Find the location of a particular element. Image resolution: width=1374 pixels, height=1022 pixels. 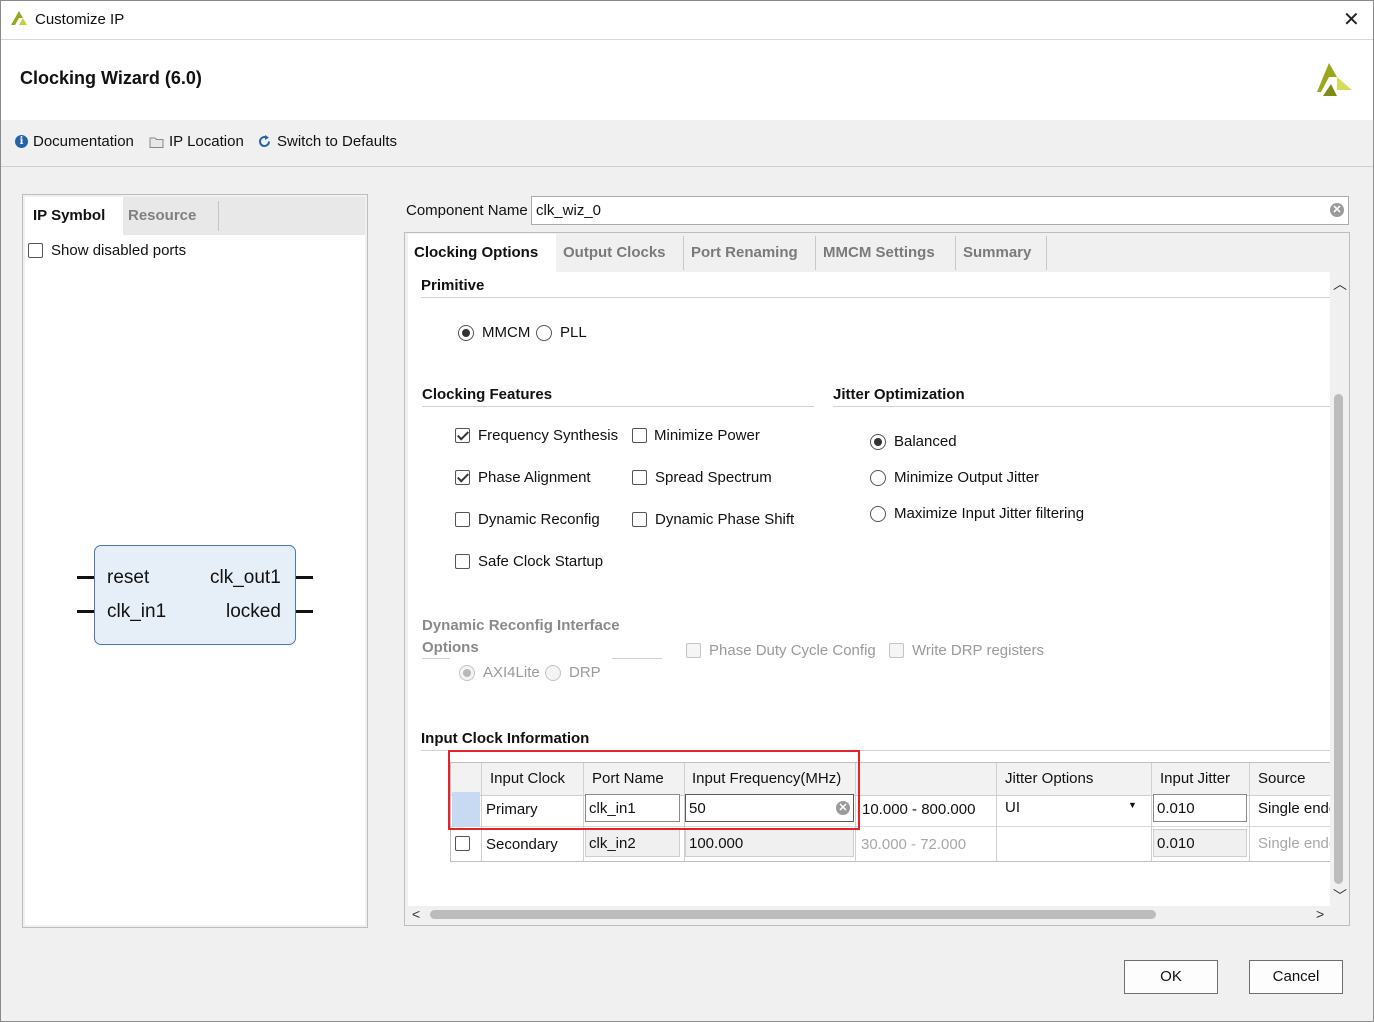

primary-source: Single ended clock capable pin is located at coordinates (1294, 808).